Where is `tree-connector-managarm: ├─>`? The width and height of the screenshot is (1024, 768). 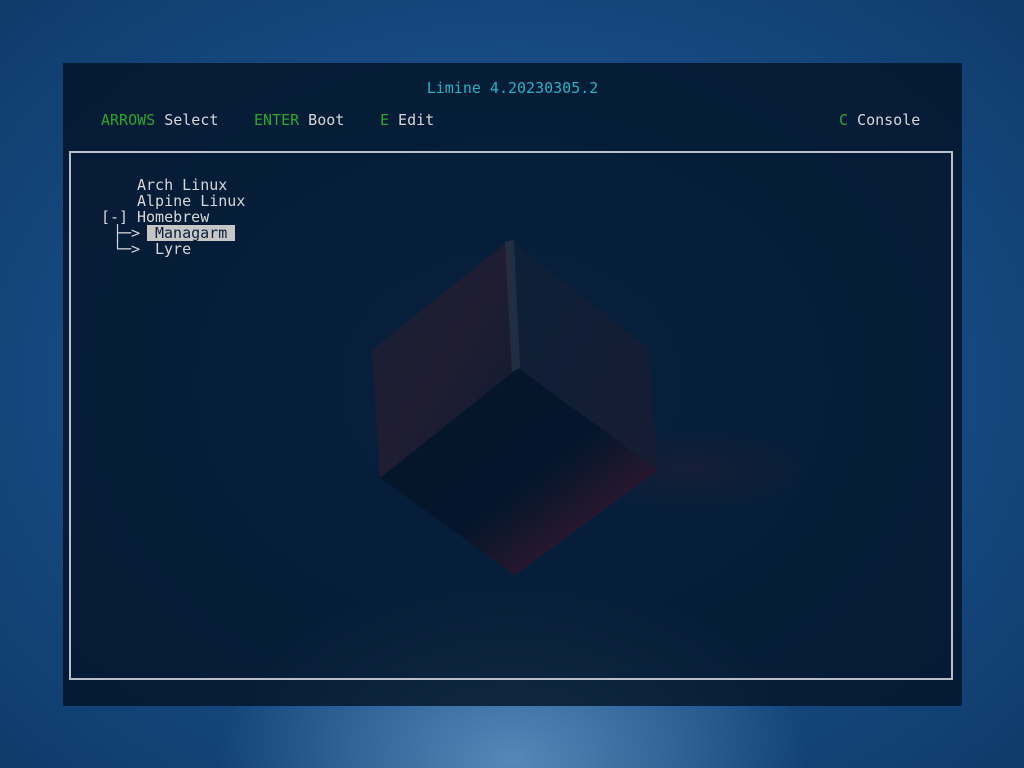
tree-connector-managarm: ├─> is located at coordinates (127, 233).